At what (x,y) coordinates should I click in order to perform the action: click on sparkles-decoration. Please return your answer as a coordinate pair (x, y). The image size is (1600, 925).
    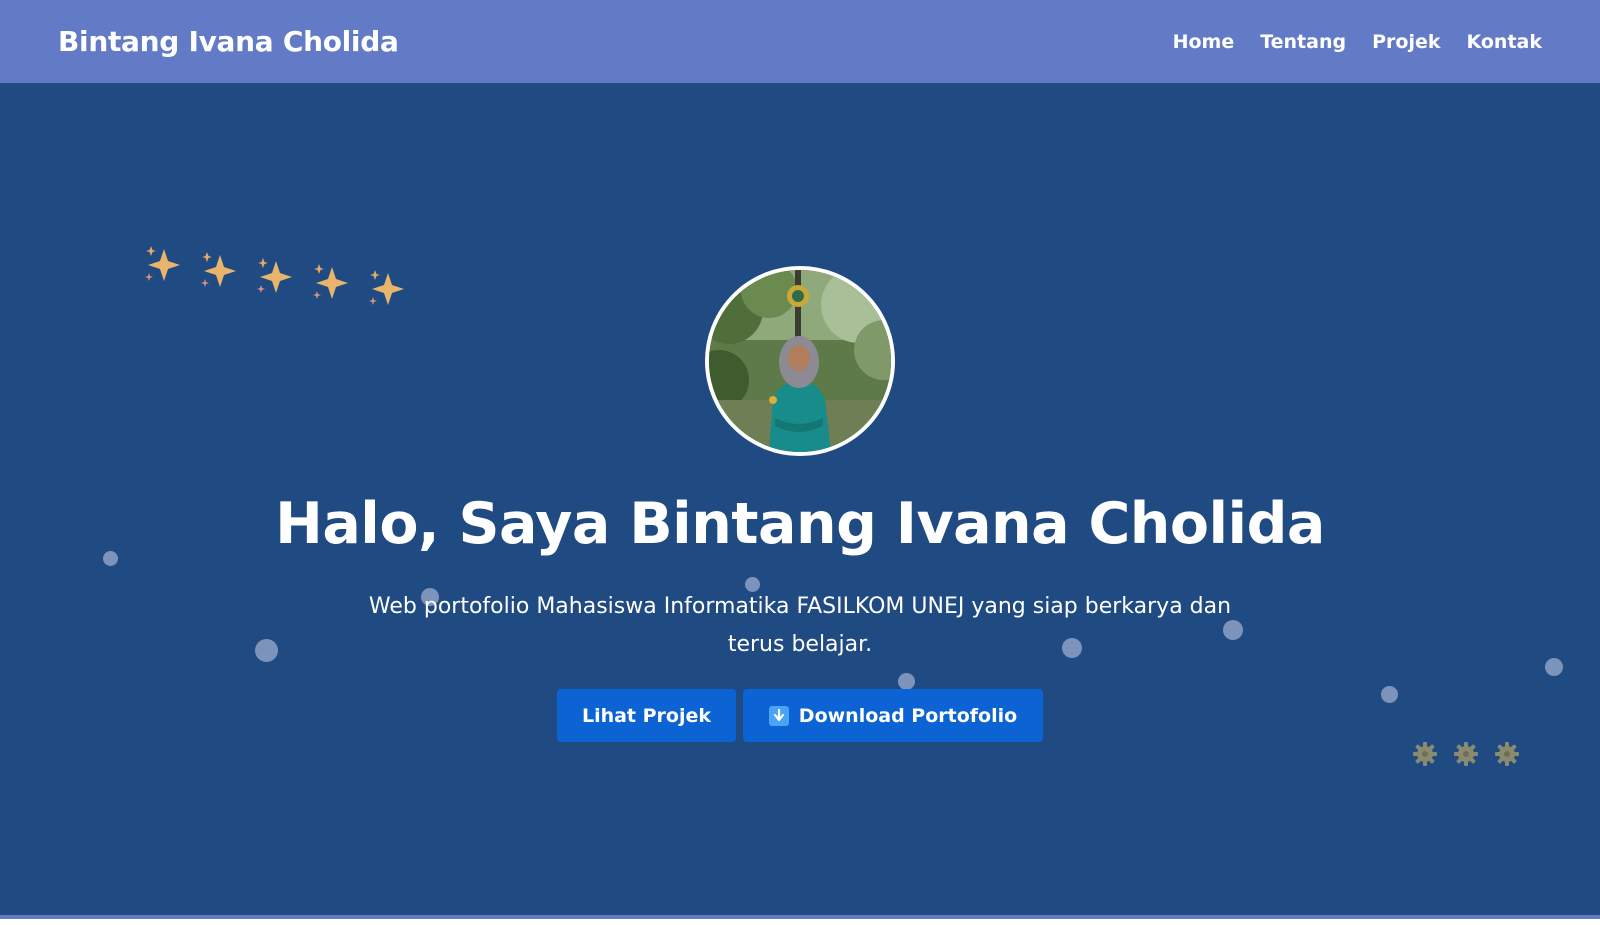
    Looking at the image, I should click on (282, 274).